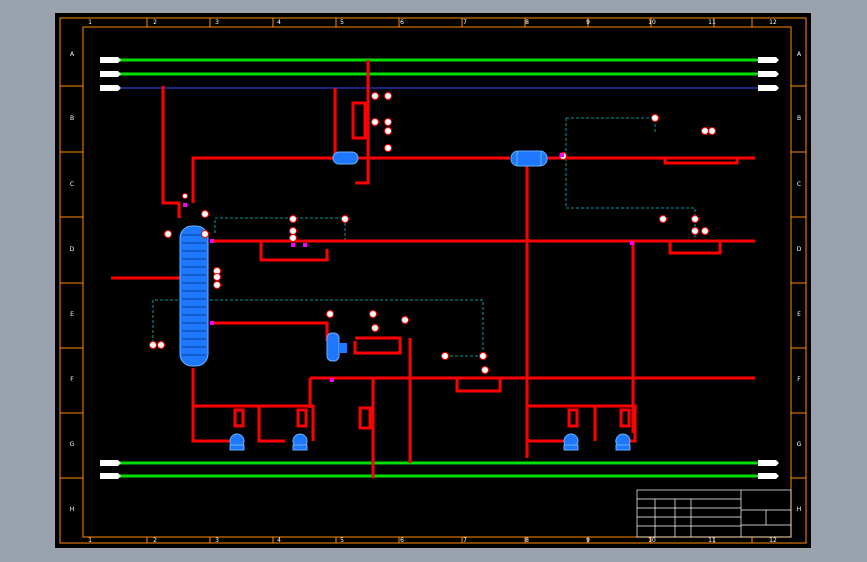  I want to click on col-label-top: 2, so click(155, 22).